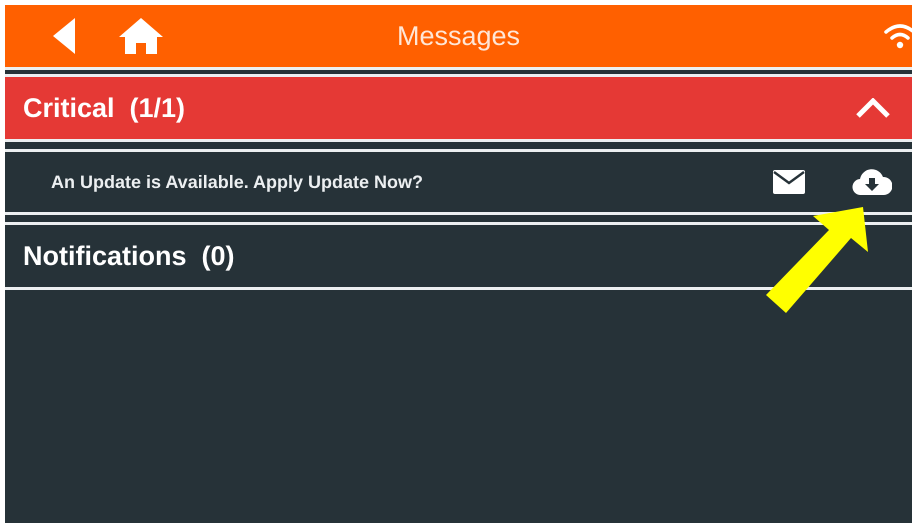  Describe the element at coordinates (872, 182) in the screenshot. I see `cloud-download-icon` at that location.